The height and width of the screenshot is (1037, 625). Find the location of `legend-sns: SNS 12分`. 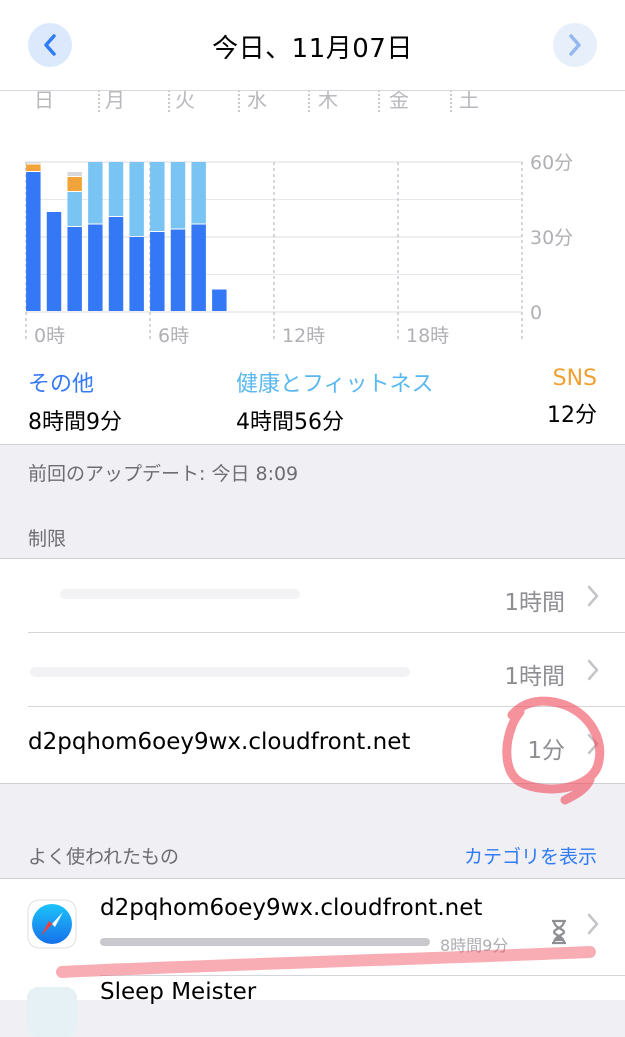

legend-sns: SNS 12分 is located at coordinates (572, 397).